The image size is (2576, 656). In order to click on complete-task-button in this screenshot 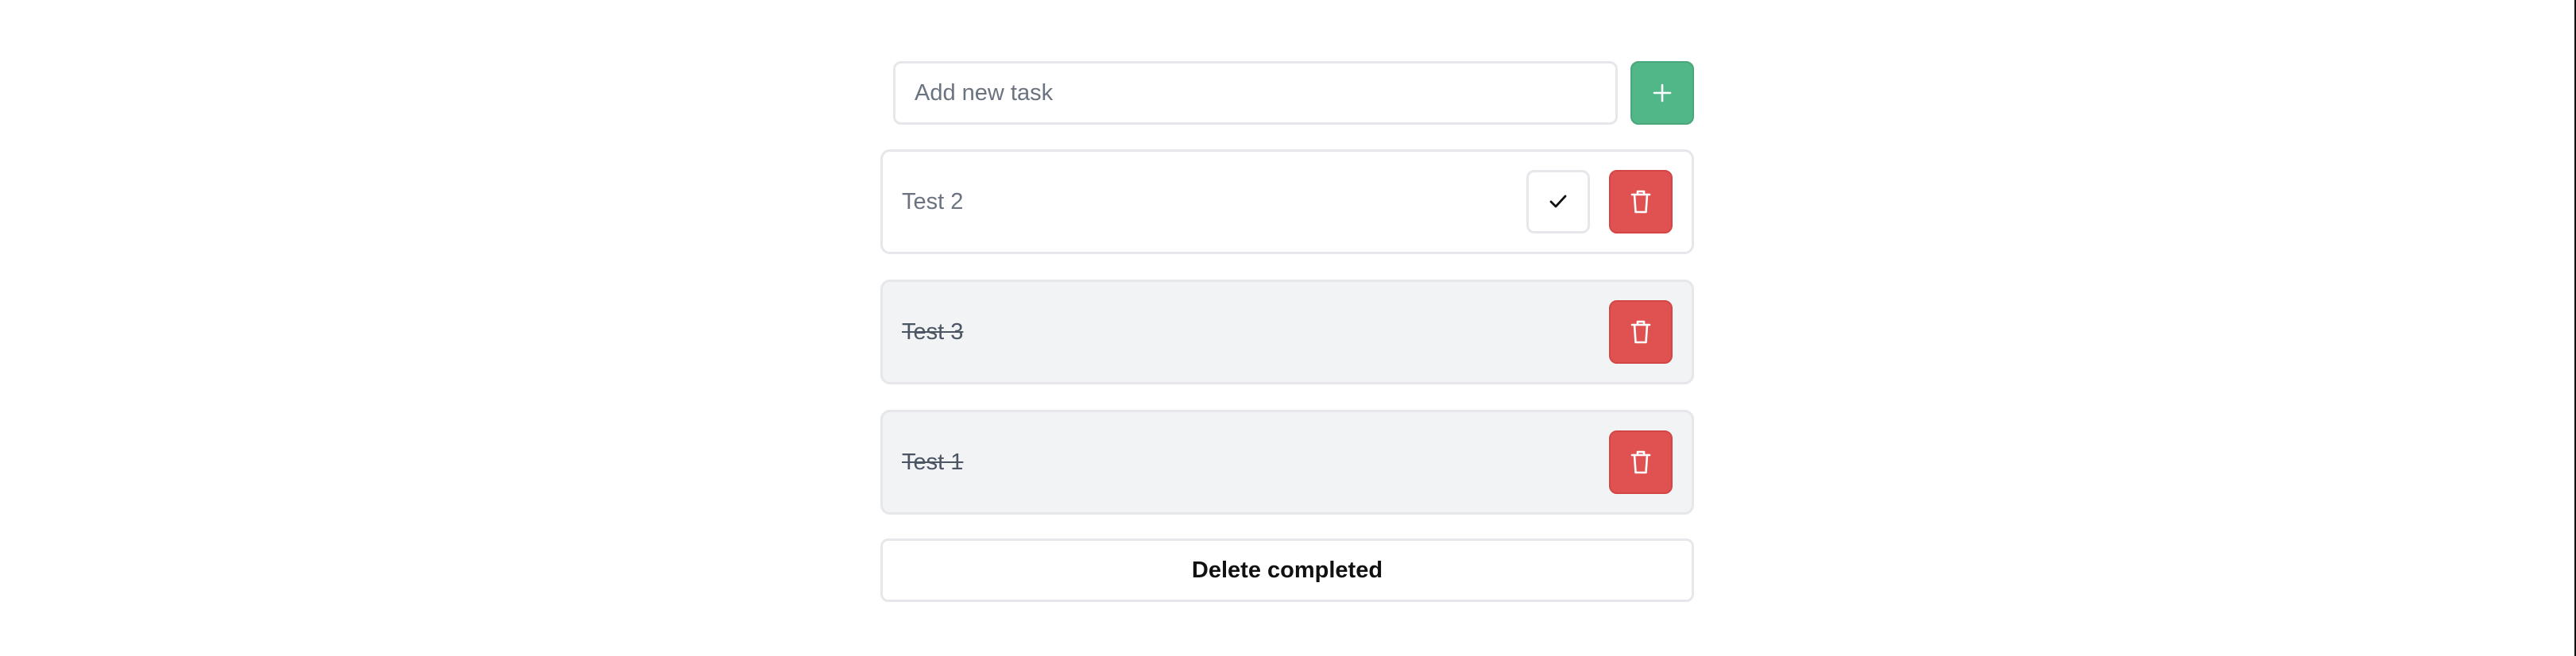, I will do `click(1558, 201)`.